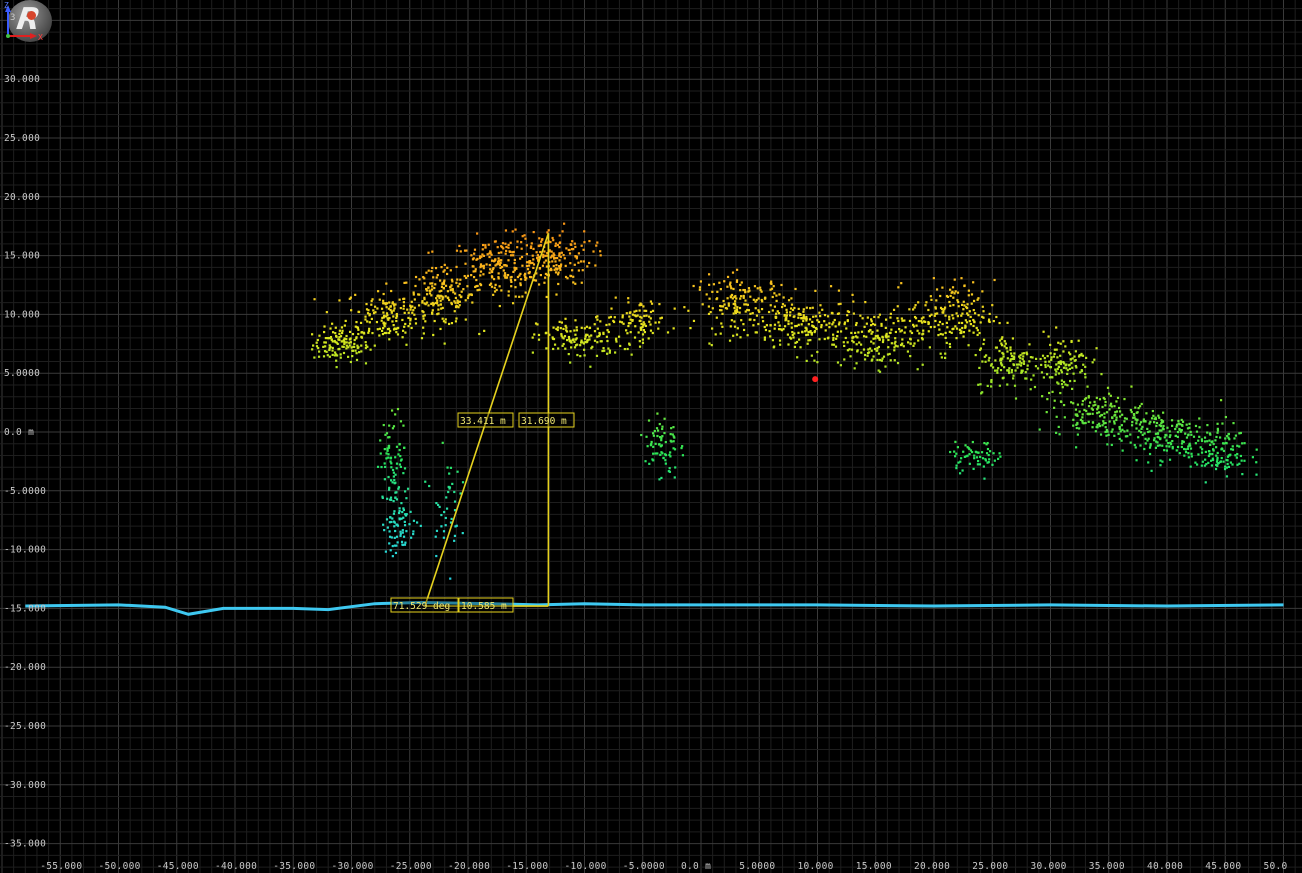 Image resolution: width=1302 pixels, height=873 pixels. Describe the element at coordinates (932, 866) in the screenshot. I see `x-tick-label: 20.000` at that location.